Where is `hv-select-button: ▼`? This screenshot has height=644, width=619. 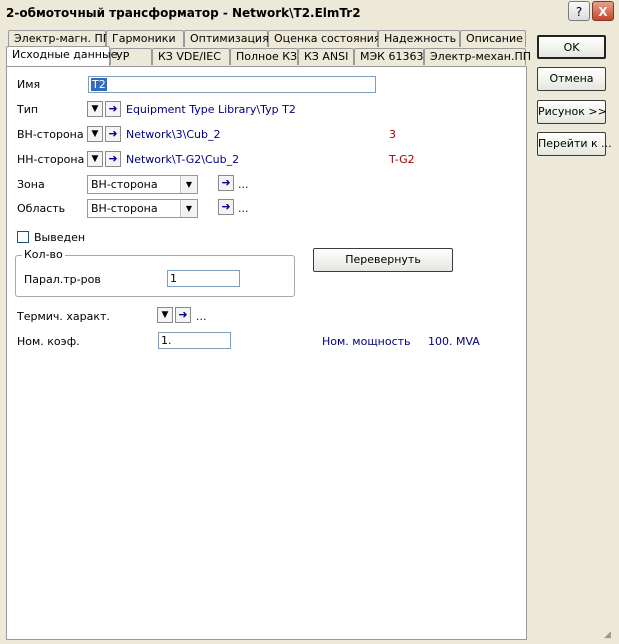 hv-select-button: ▼ is located at coordinates (95, 134).